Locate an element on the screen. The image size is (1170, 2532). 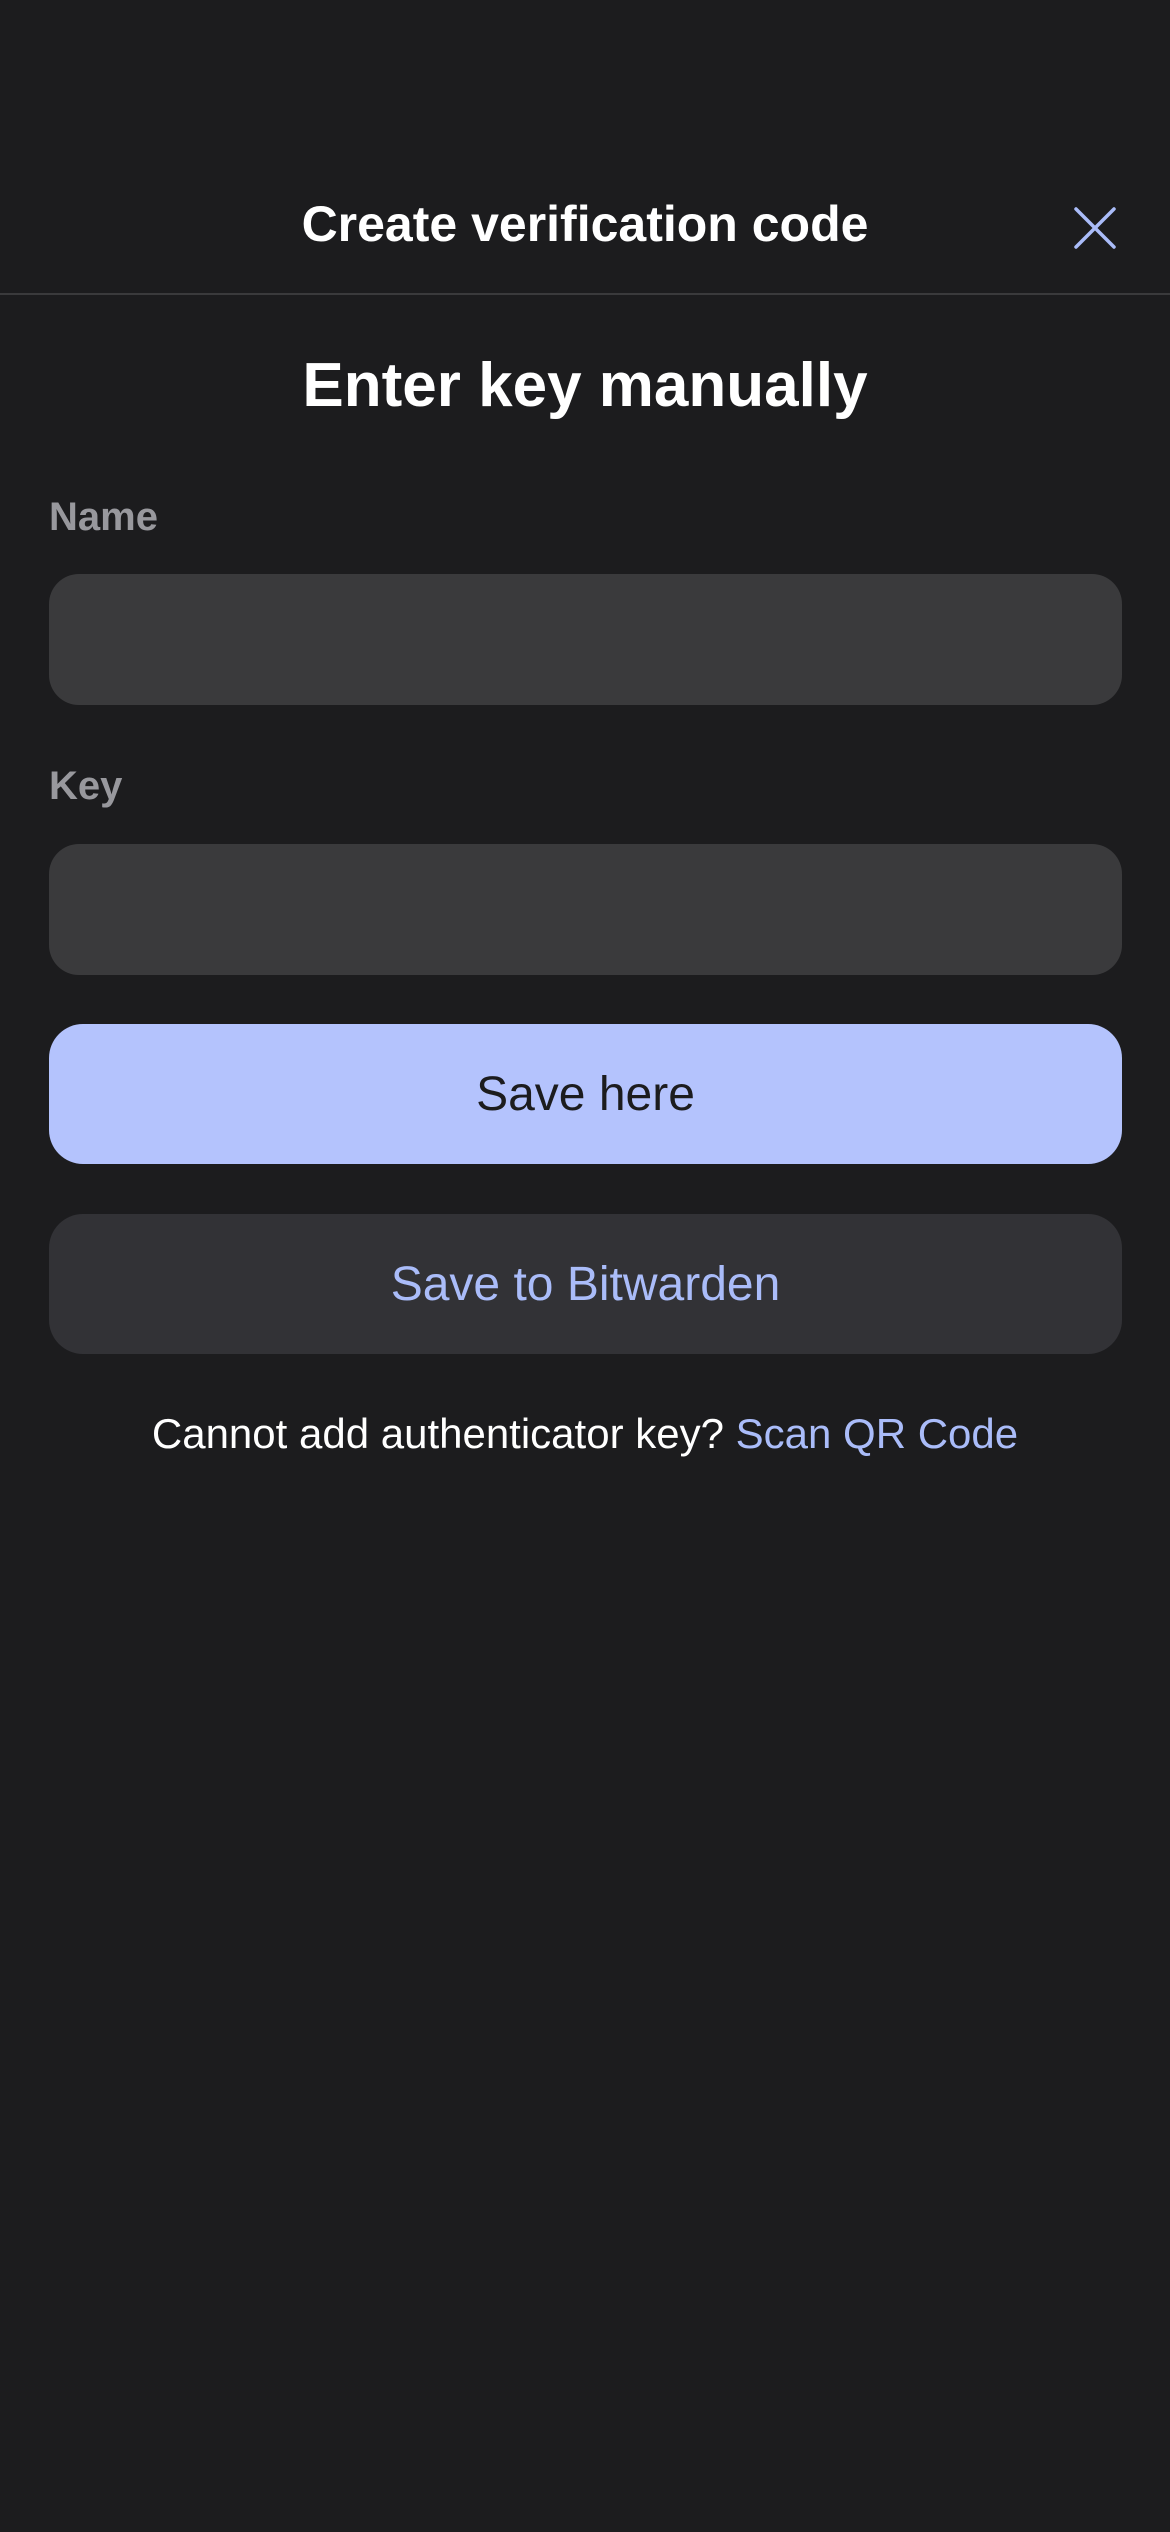
close-button is located at coordinates (1095, 228).